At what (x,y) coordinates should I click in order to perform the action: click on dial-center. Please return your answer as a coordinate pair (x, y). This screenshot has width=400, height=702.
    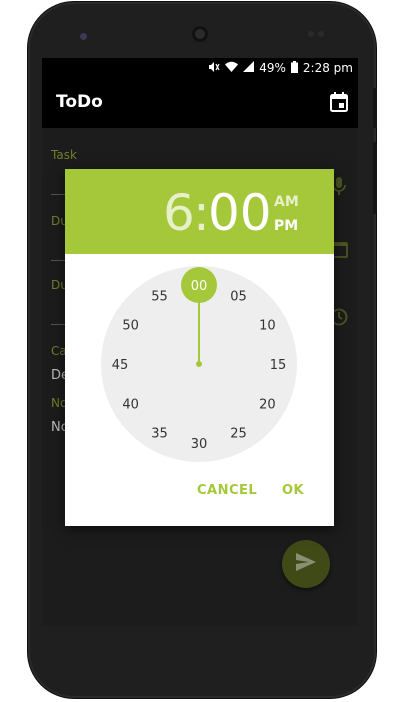
    Looking at the image, I should click on (199, 364).